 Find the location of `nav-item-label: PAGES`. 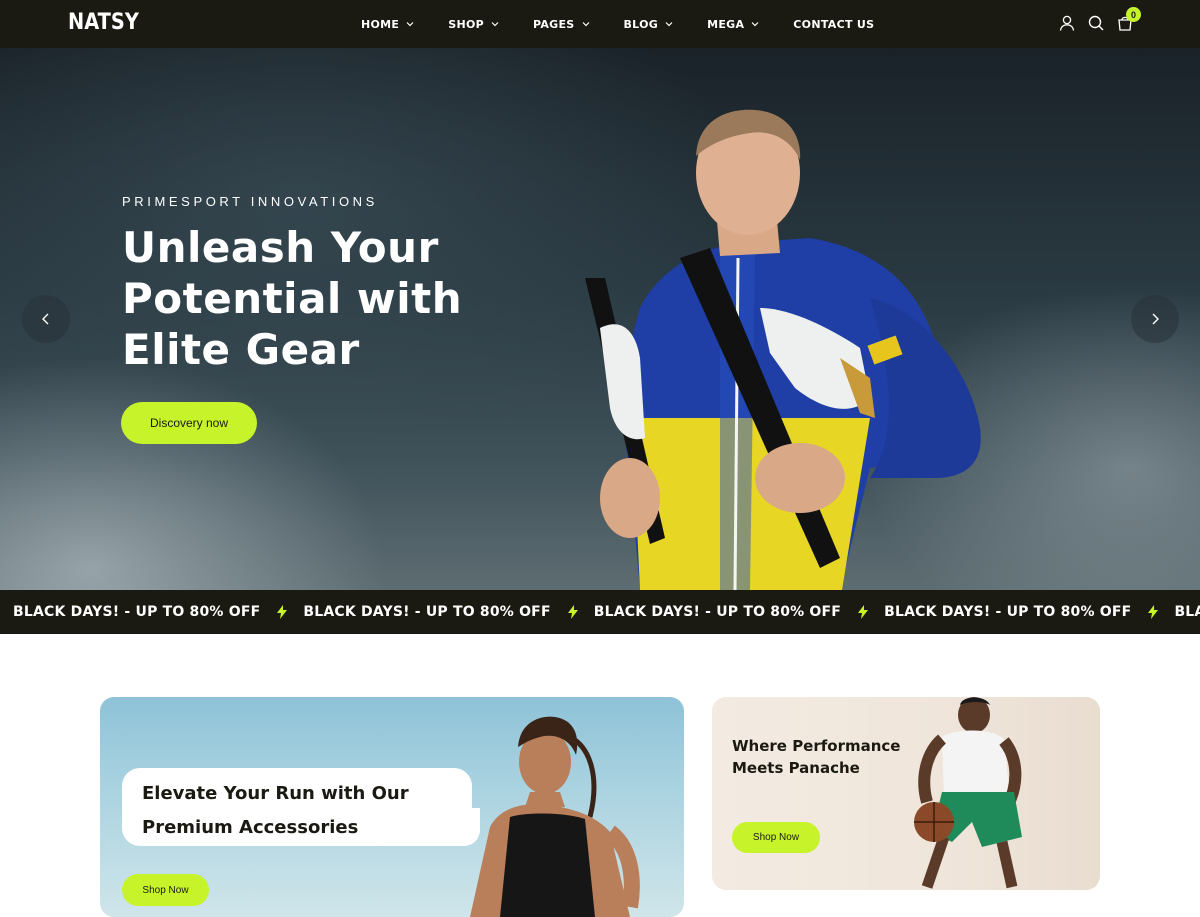

nav-item-label: PAGES is located at coordinates (553, 24).